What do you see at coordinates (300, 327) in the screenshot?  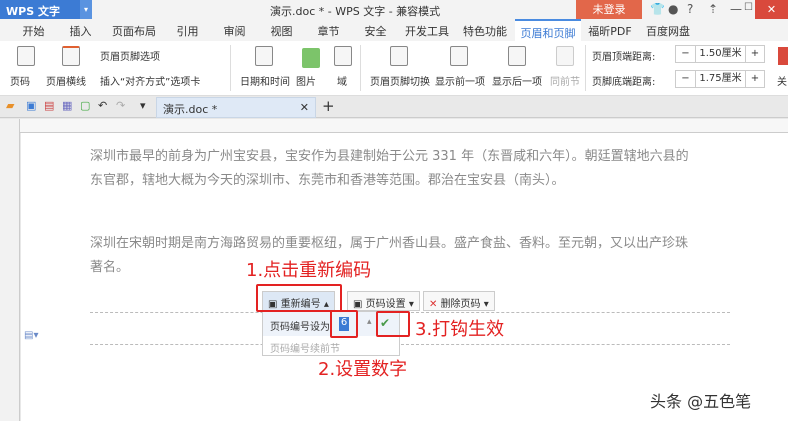 I see `set-number-label: 页码编号设为` at bounding box center [300, 327].